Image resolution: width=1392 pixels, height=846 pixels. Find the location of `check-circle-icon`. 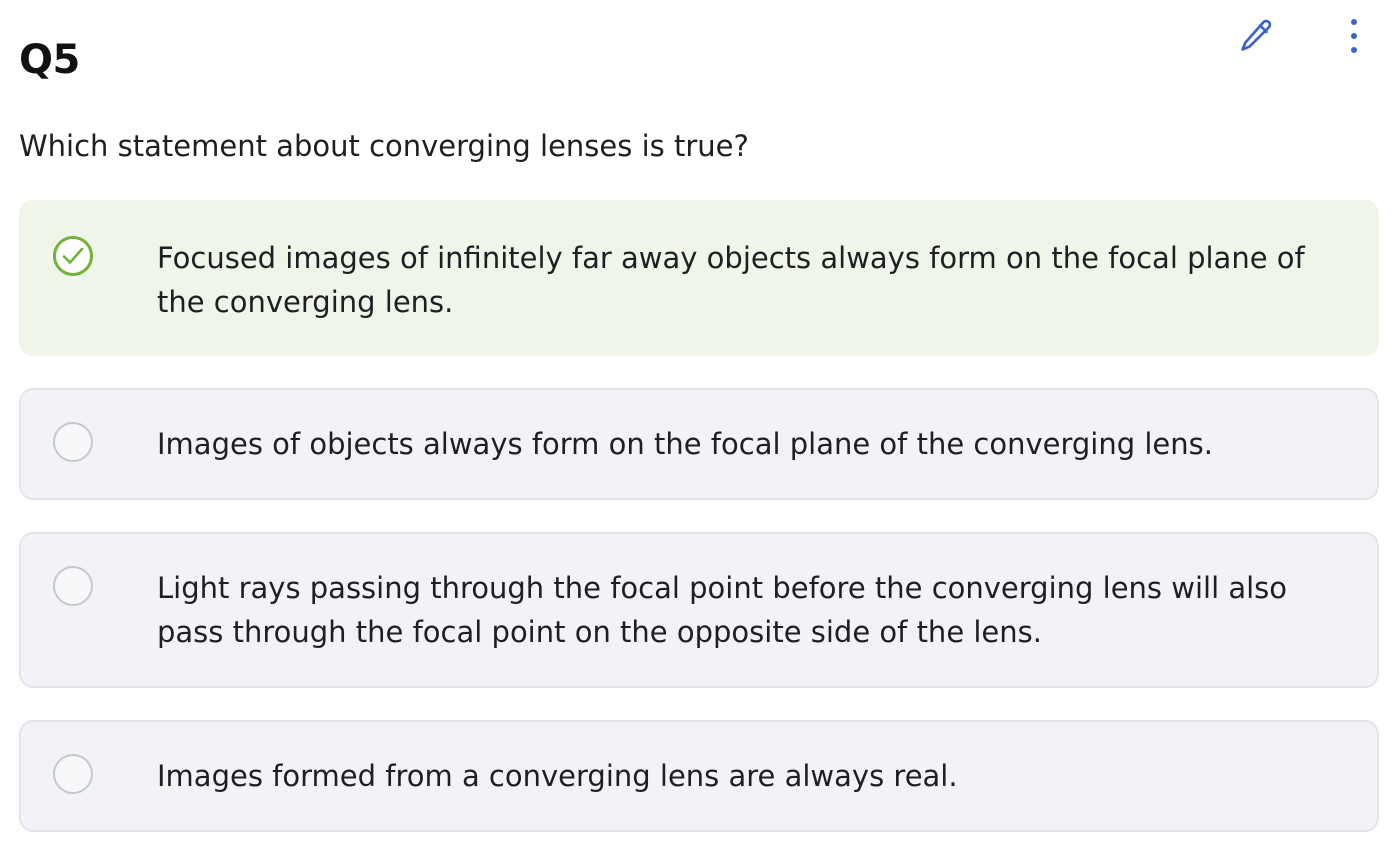

check-circle-icon is located at coordinates (73, 256).